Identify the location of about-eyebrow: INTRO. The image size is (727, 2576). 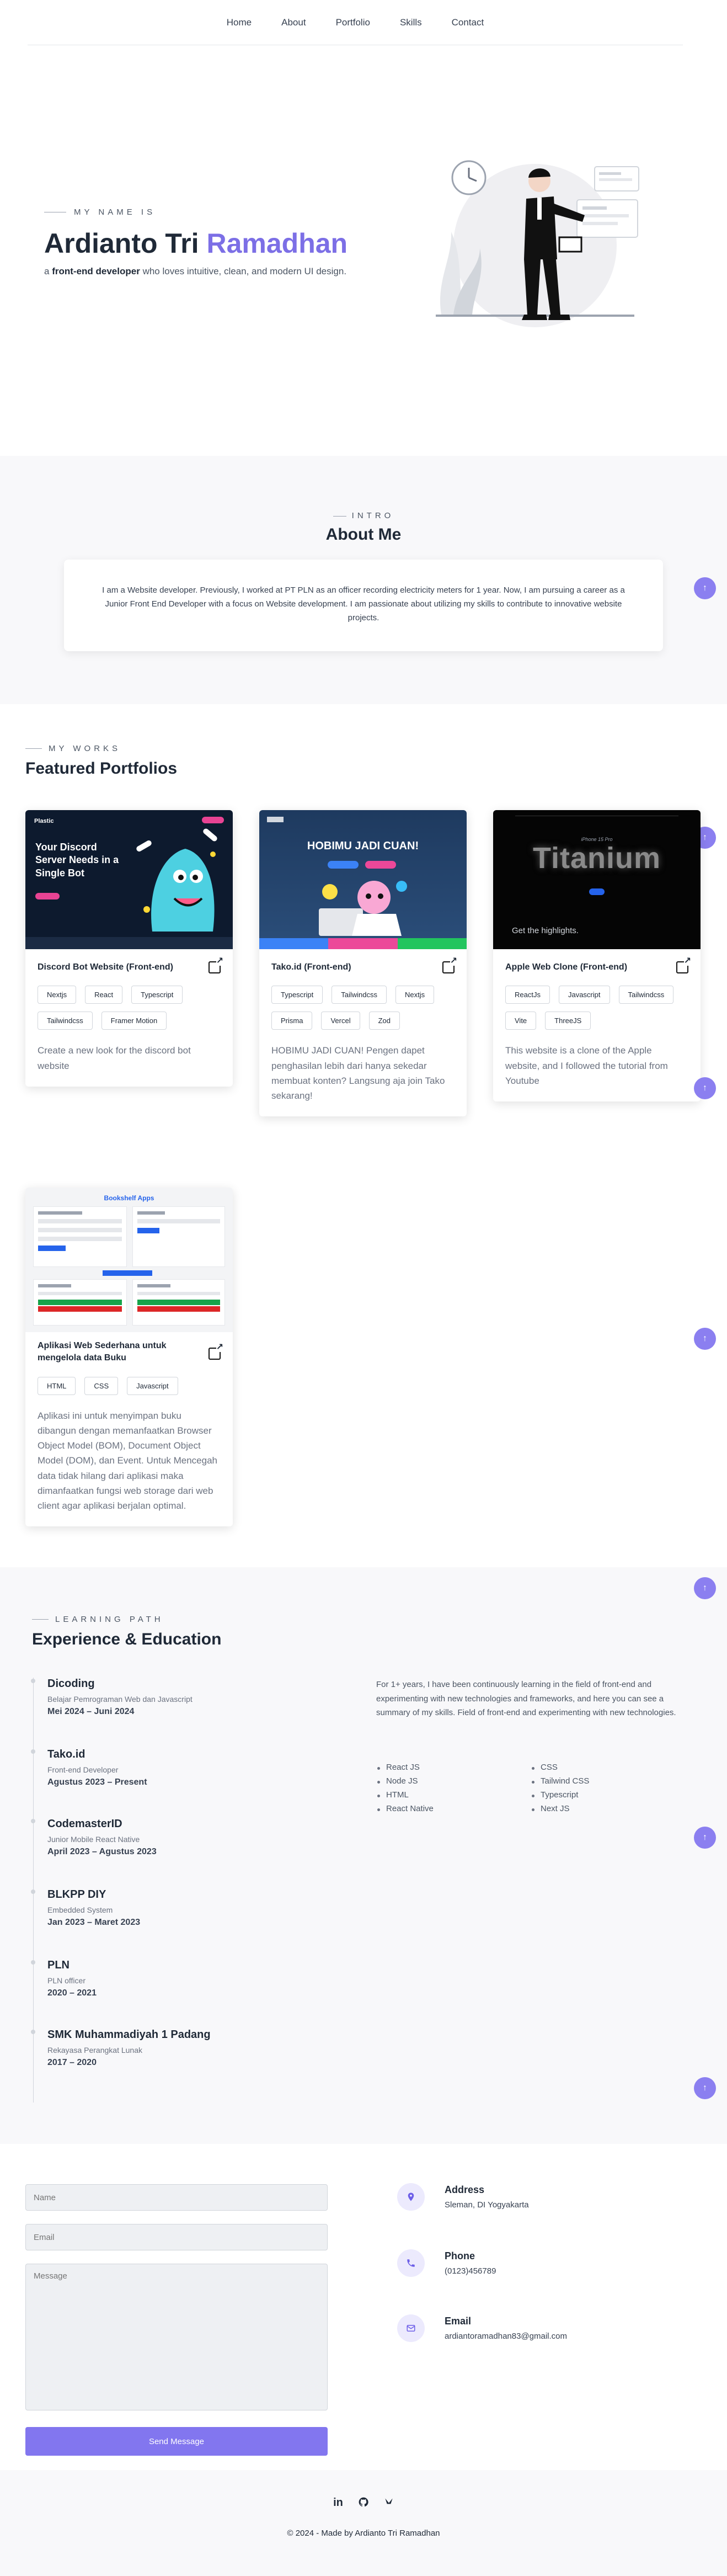
(364, 515).